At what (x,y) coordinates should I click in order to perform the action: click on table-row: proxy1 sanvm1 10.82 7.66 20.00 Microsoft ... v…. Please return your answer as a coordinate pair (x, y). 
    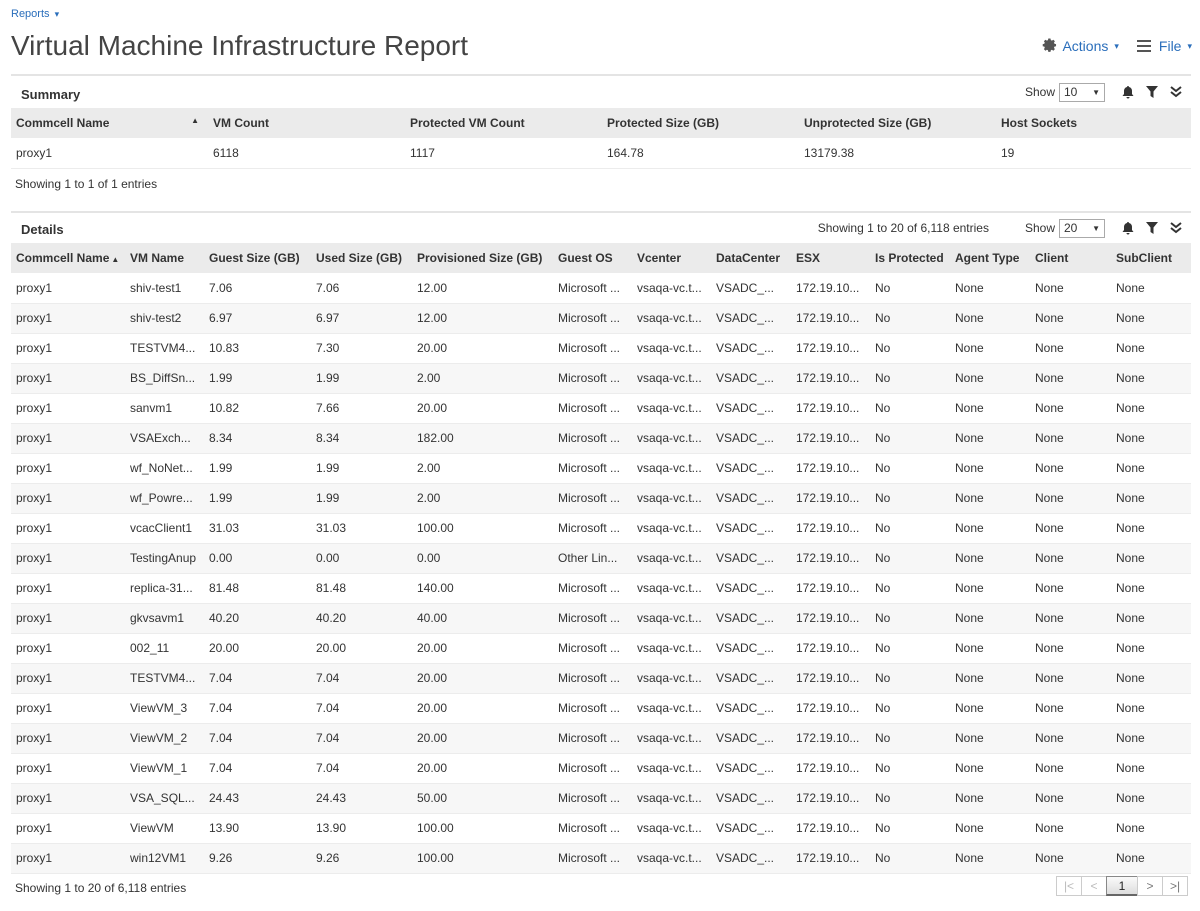
    Looking at the image, I should click on (601, 408).